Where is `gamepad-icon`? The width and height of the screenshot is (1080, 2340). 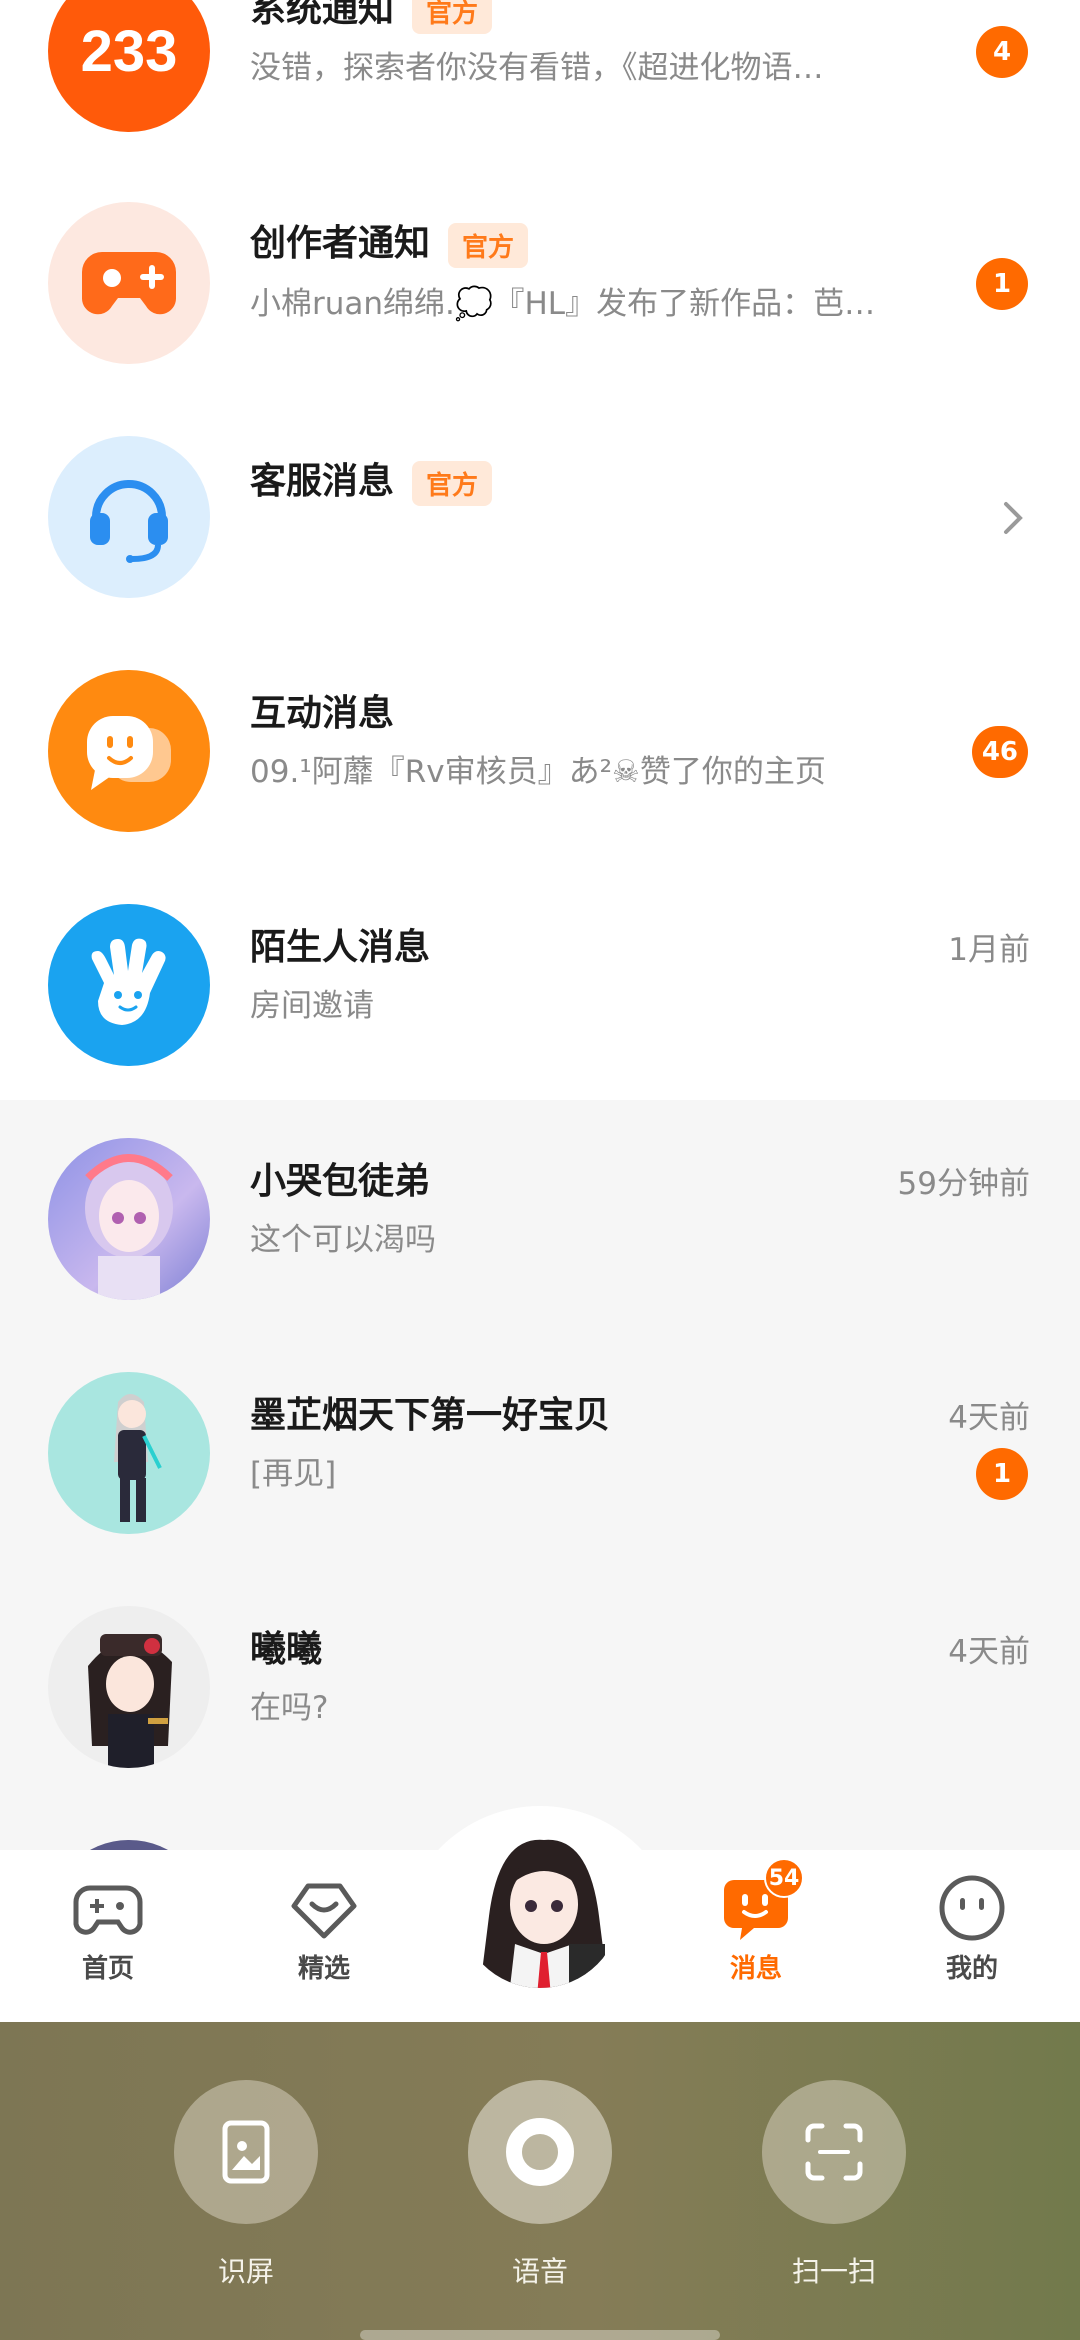 gamepad-icon is located at coordinates (108, 1908).